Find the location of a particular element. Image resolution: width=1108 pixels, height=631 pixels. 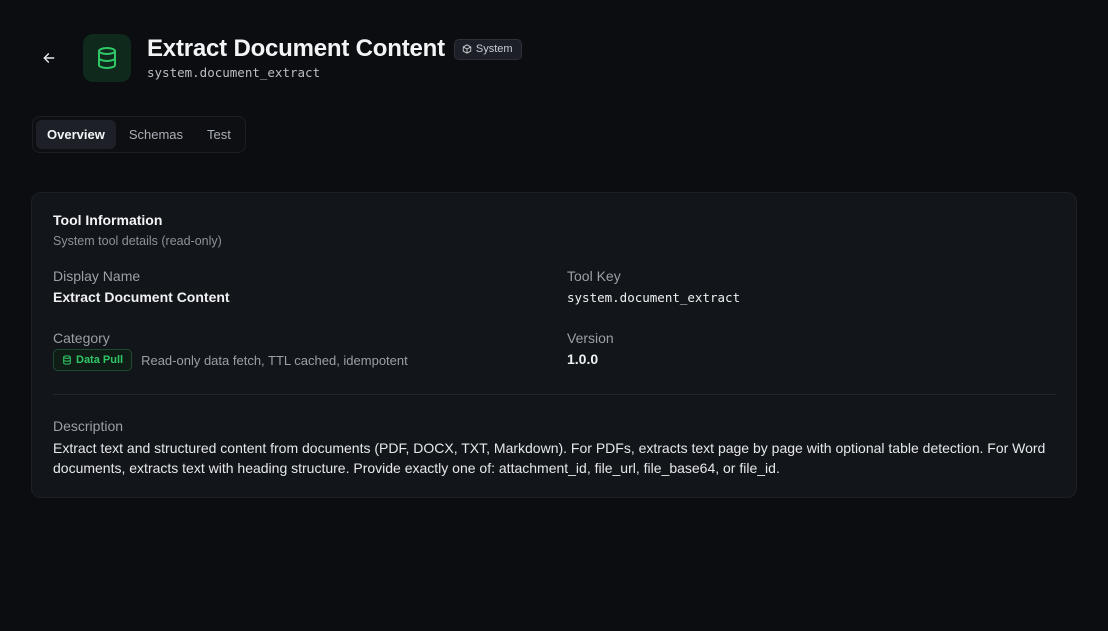

system-badge-label: System is located at coordinates (494, 49).